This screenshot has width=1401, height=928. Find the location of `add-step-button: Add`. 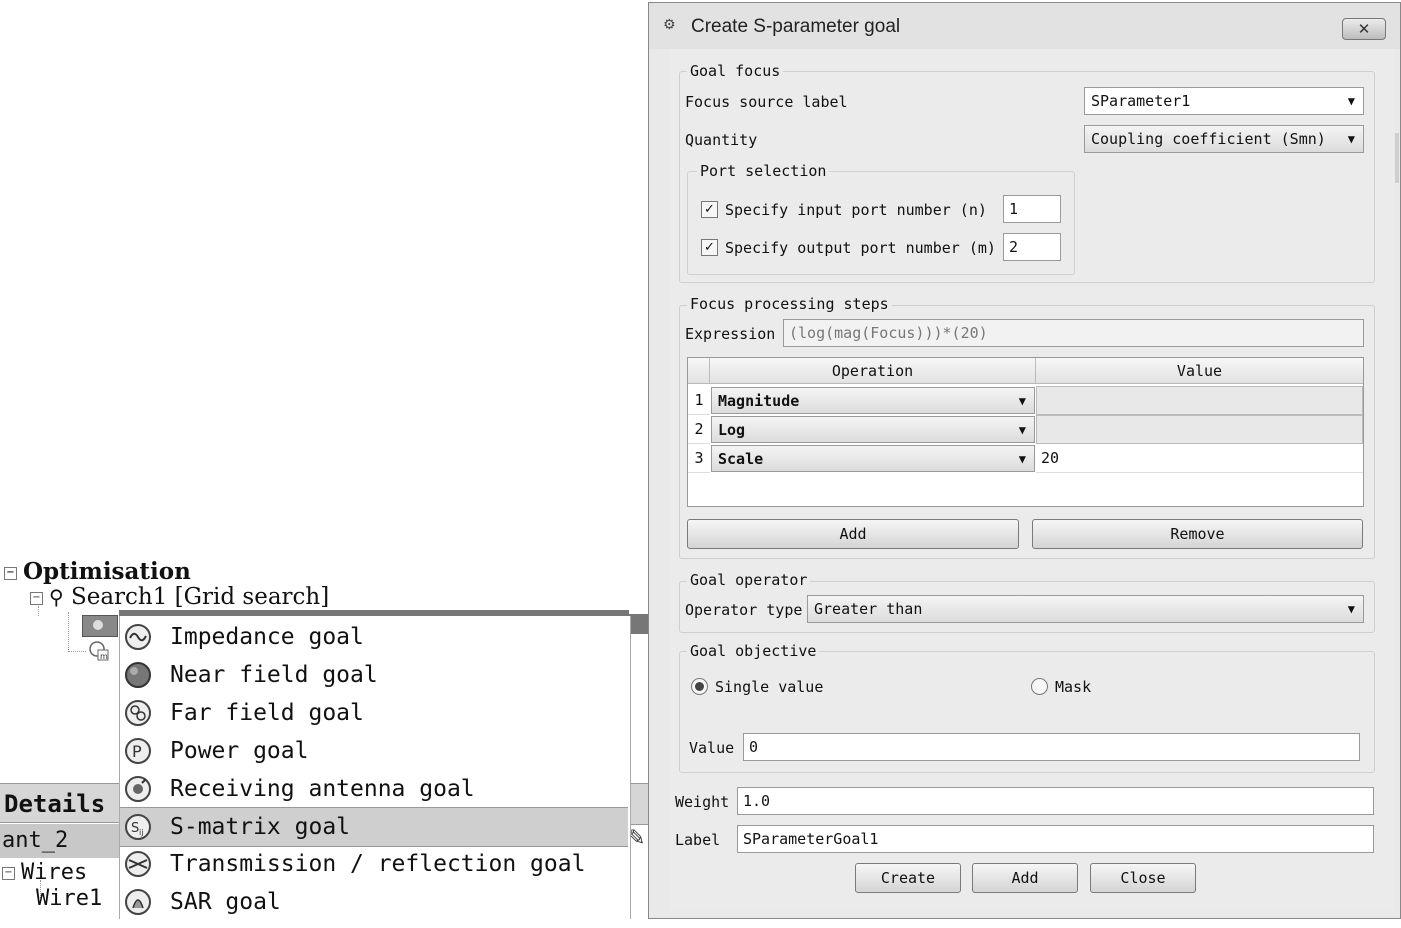

add-step-button: Add is located at coordinates (853, 534).